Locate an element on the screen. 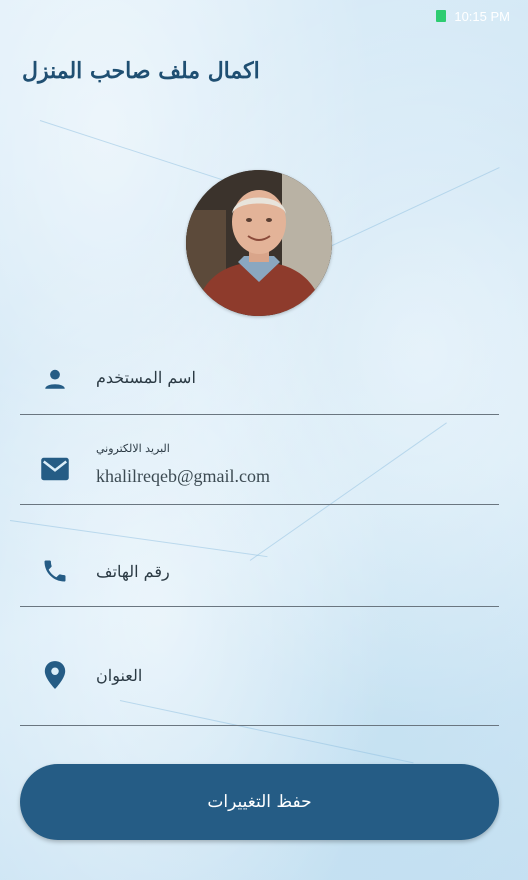 Image resolution: width=528 pixels, height=880 pixels. email-field: البريد الالكتروني khalilreqeb@gmail.com is located at coordinates (259, 470).